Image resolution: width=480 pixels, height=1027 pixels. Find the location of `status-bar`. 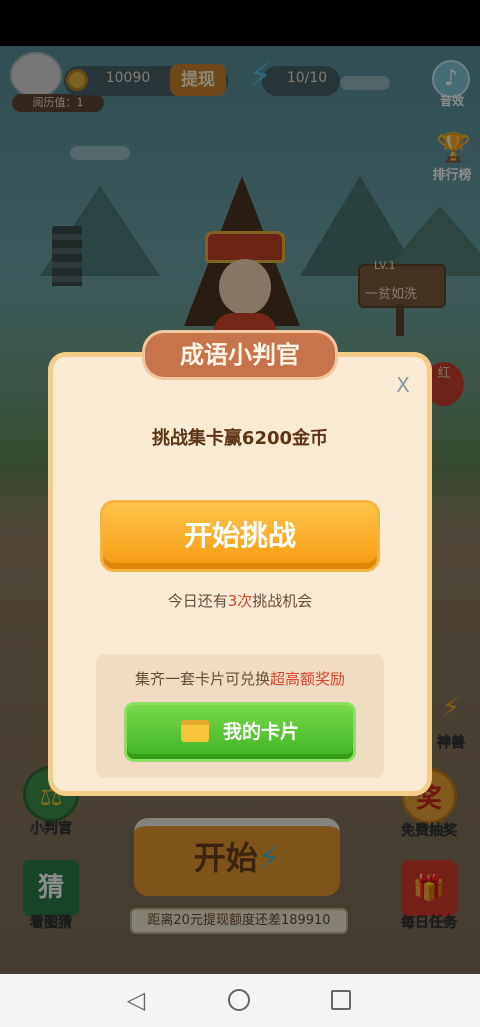

status-bar is located at coordinates (240, 23).